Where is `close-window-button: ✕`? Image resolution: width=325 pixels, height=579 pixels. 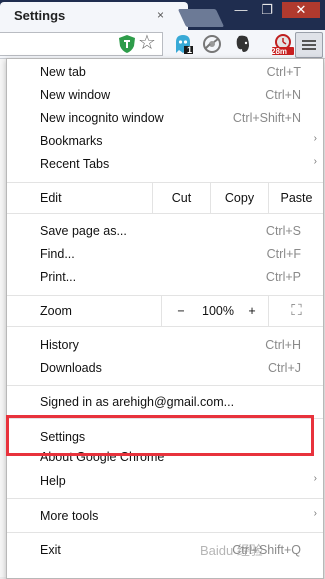 close-window-button: ✕ is located at coordinates (301, 10).